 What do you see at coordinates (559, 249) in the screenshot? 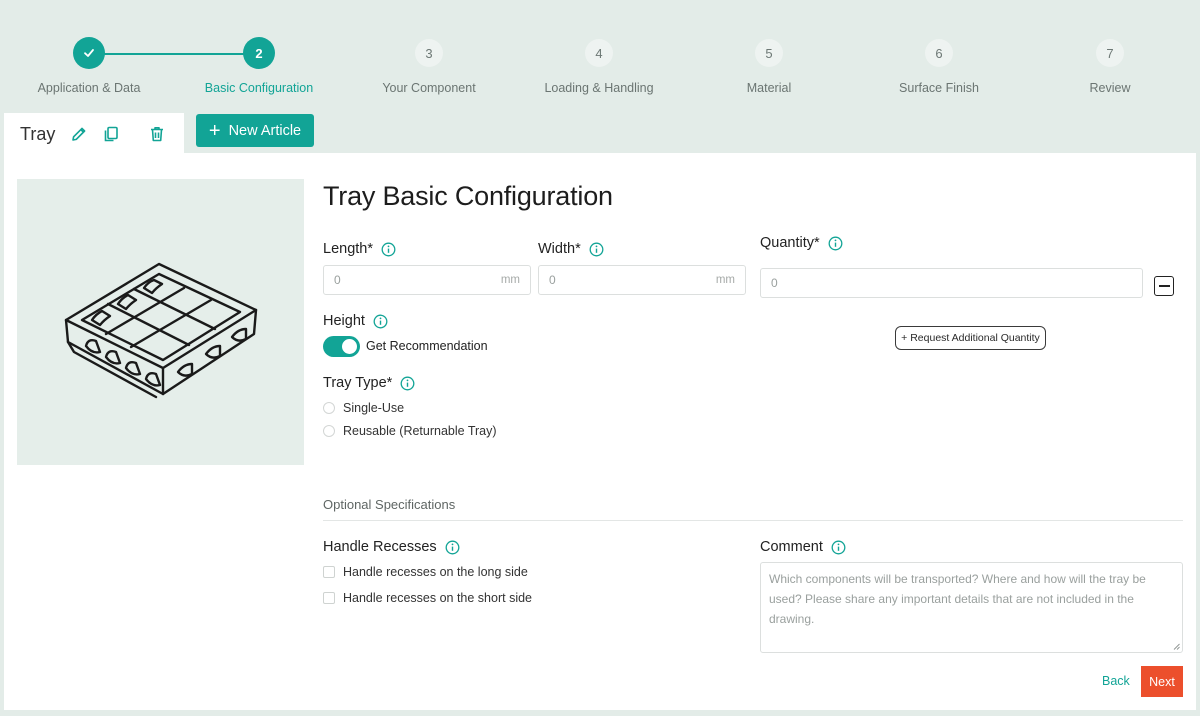
I see `width-label: Width*` at bounding box center [559, 249].